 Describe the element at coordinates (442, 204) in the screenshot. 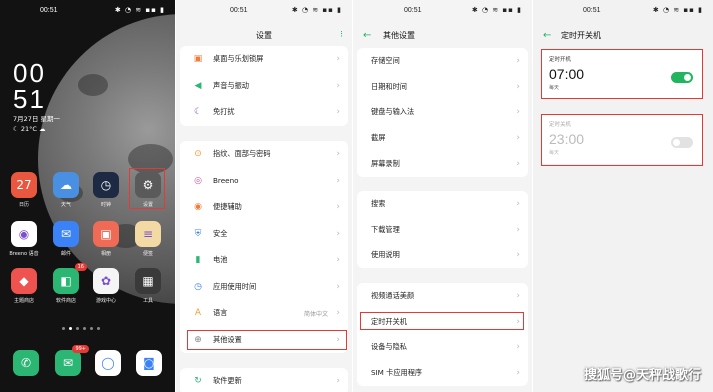

I see `other-settings-row: 搜索 ›` at that location.